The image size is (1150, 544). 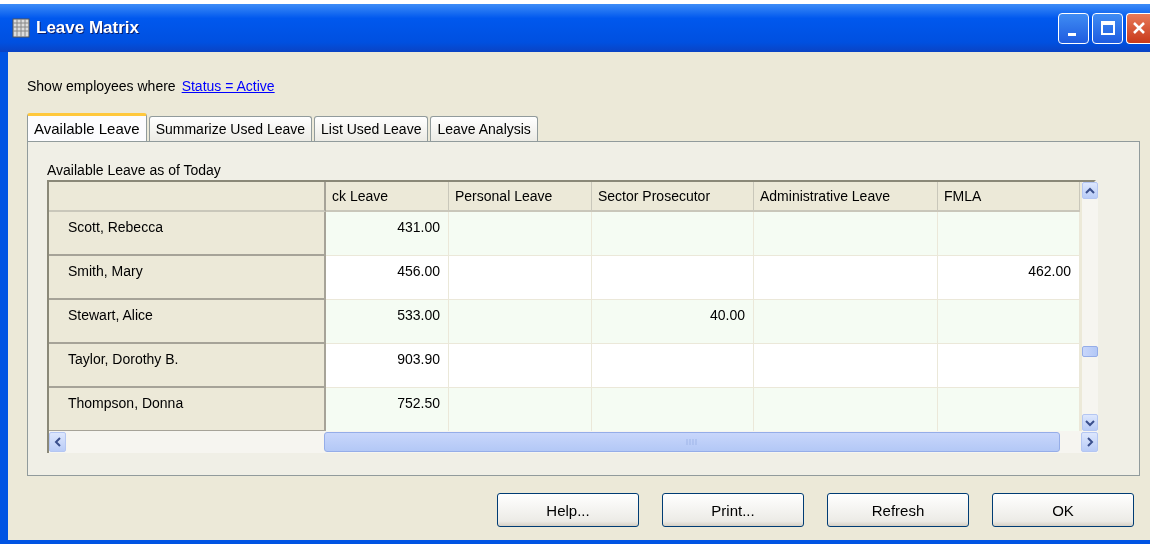 I want to click on caret-left-icon, so click(x=57, y=442).